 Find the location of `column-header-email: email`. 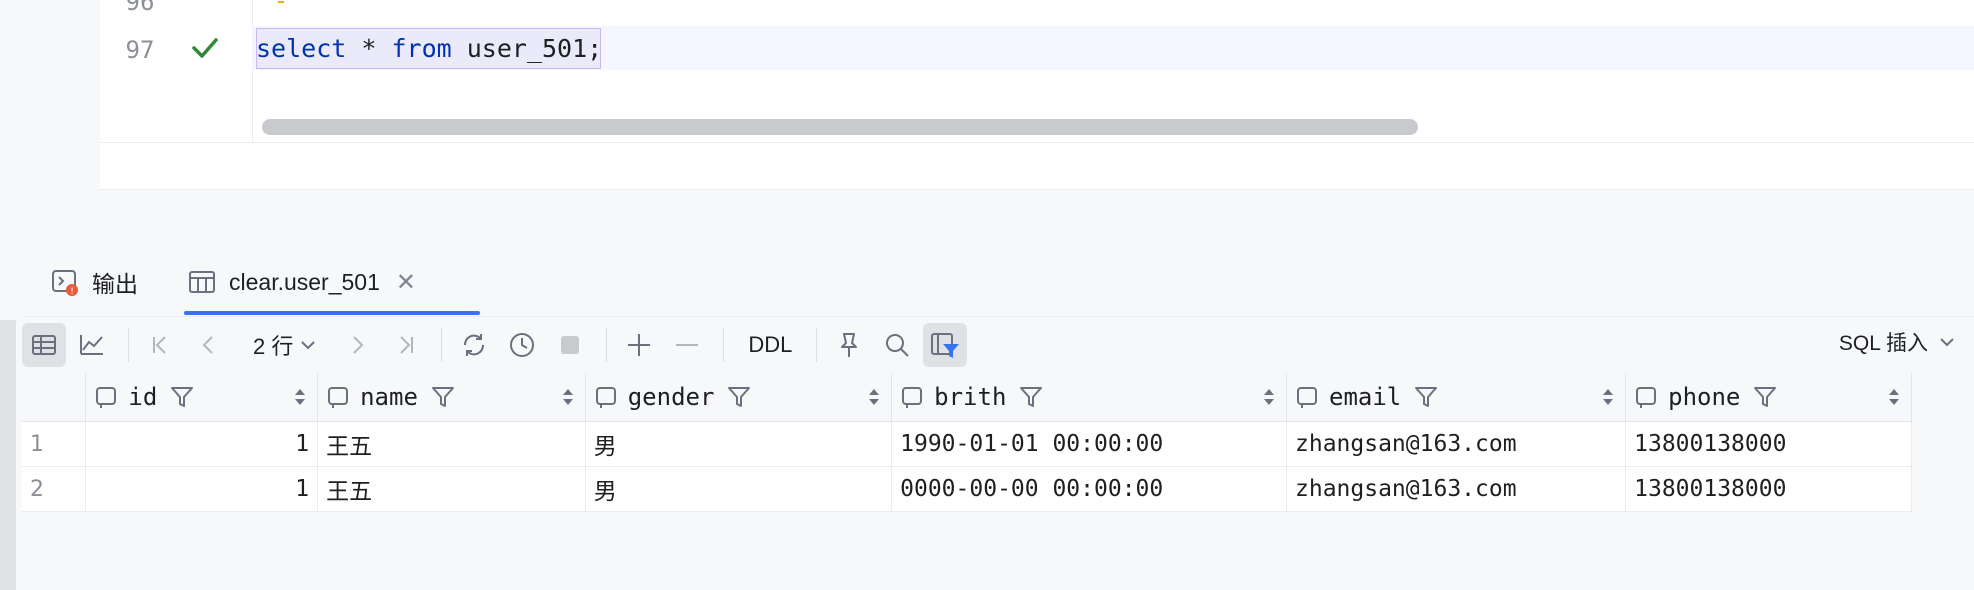

column-header-email: email is located at coordinates (1456, 397).